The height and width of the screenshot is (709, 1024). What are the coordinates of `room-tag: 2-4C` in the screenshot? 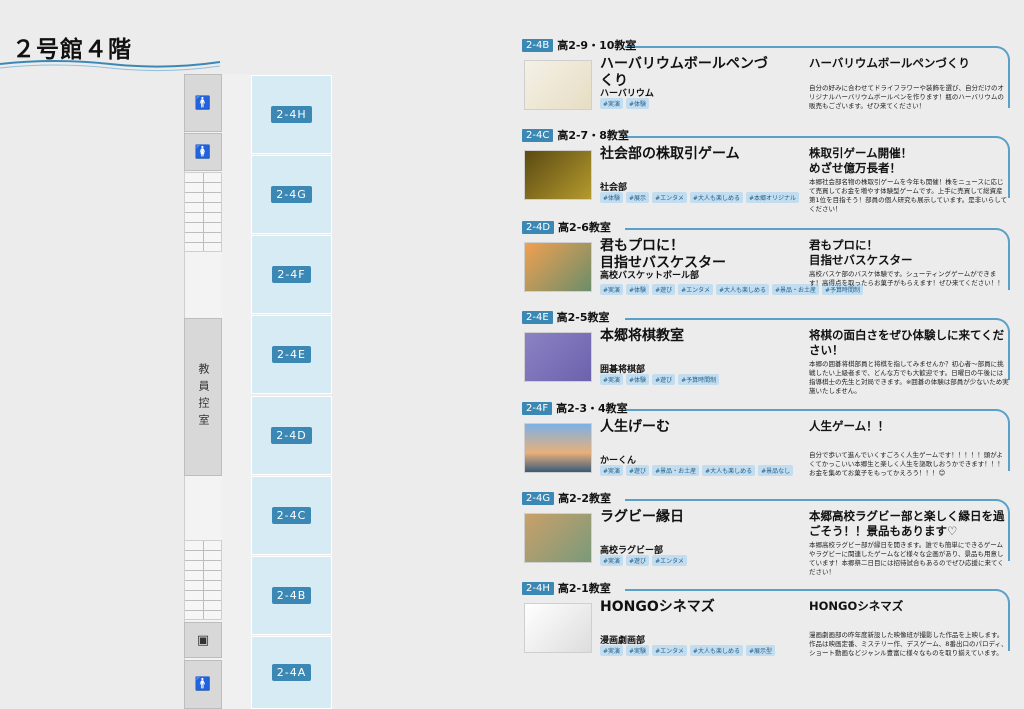 It's located at (538, 135).